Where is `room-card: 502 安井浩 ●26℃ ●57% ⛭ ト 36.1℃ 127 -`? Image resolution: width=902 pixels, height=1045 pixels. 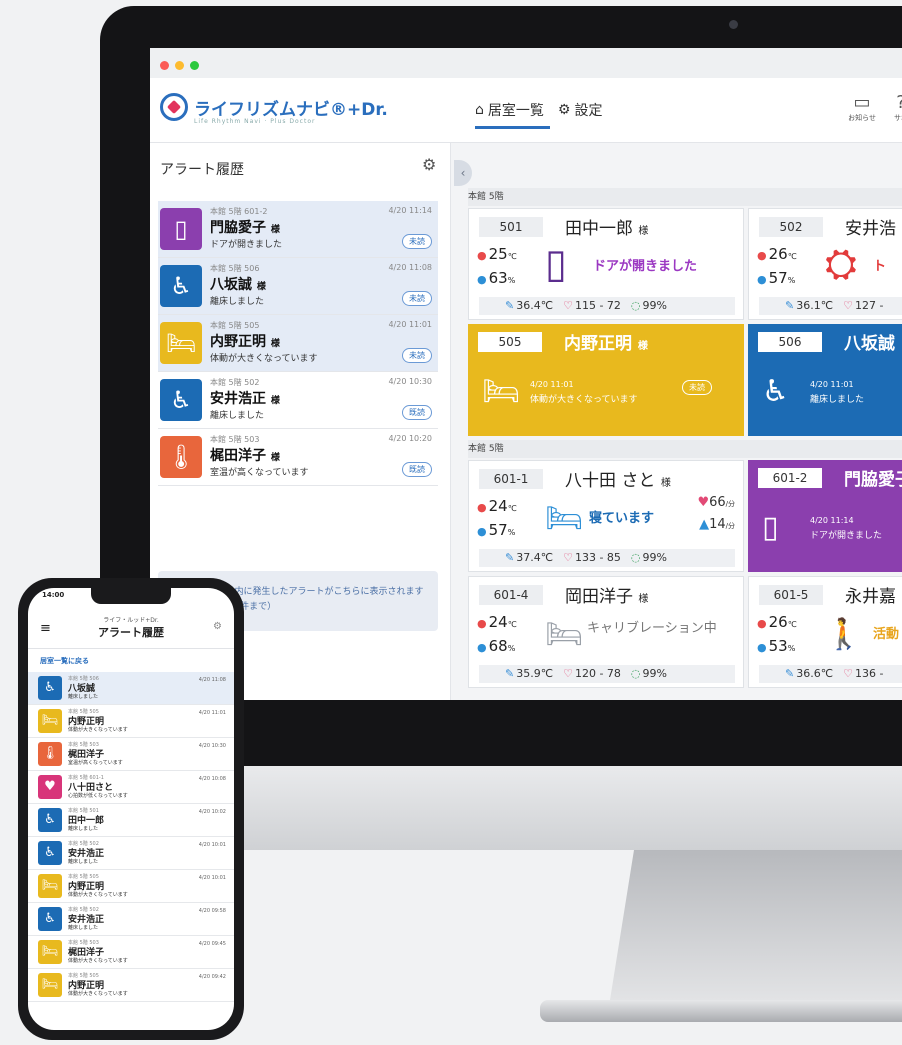
room-card: 502 安井浩 ●26℃ ●57% ⛭ ト 36.1℃ 127 - is located at coordinates (825, 264).